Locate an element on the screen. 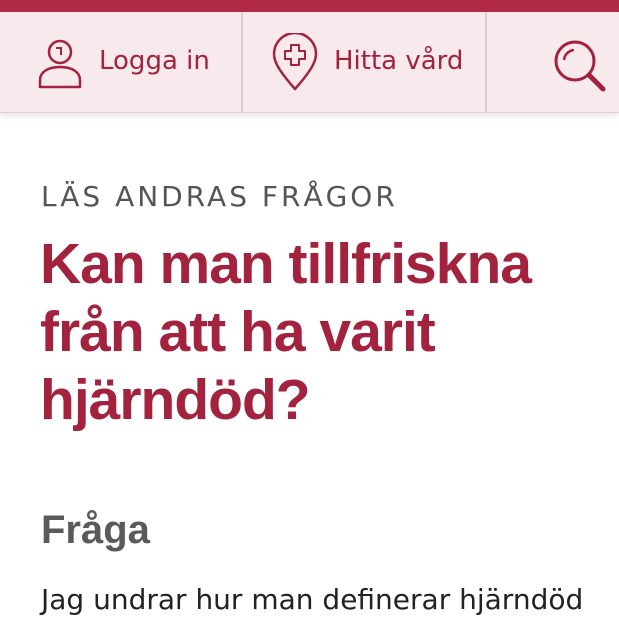  question-text: Jag undrar hur man definerar hjärndöd is located at coordinates (312, 599).